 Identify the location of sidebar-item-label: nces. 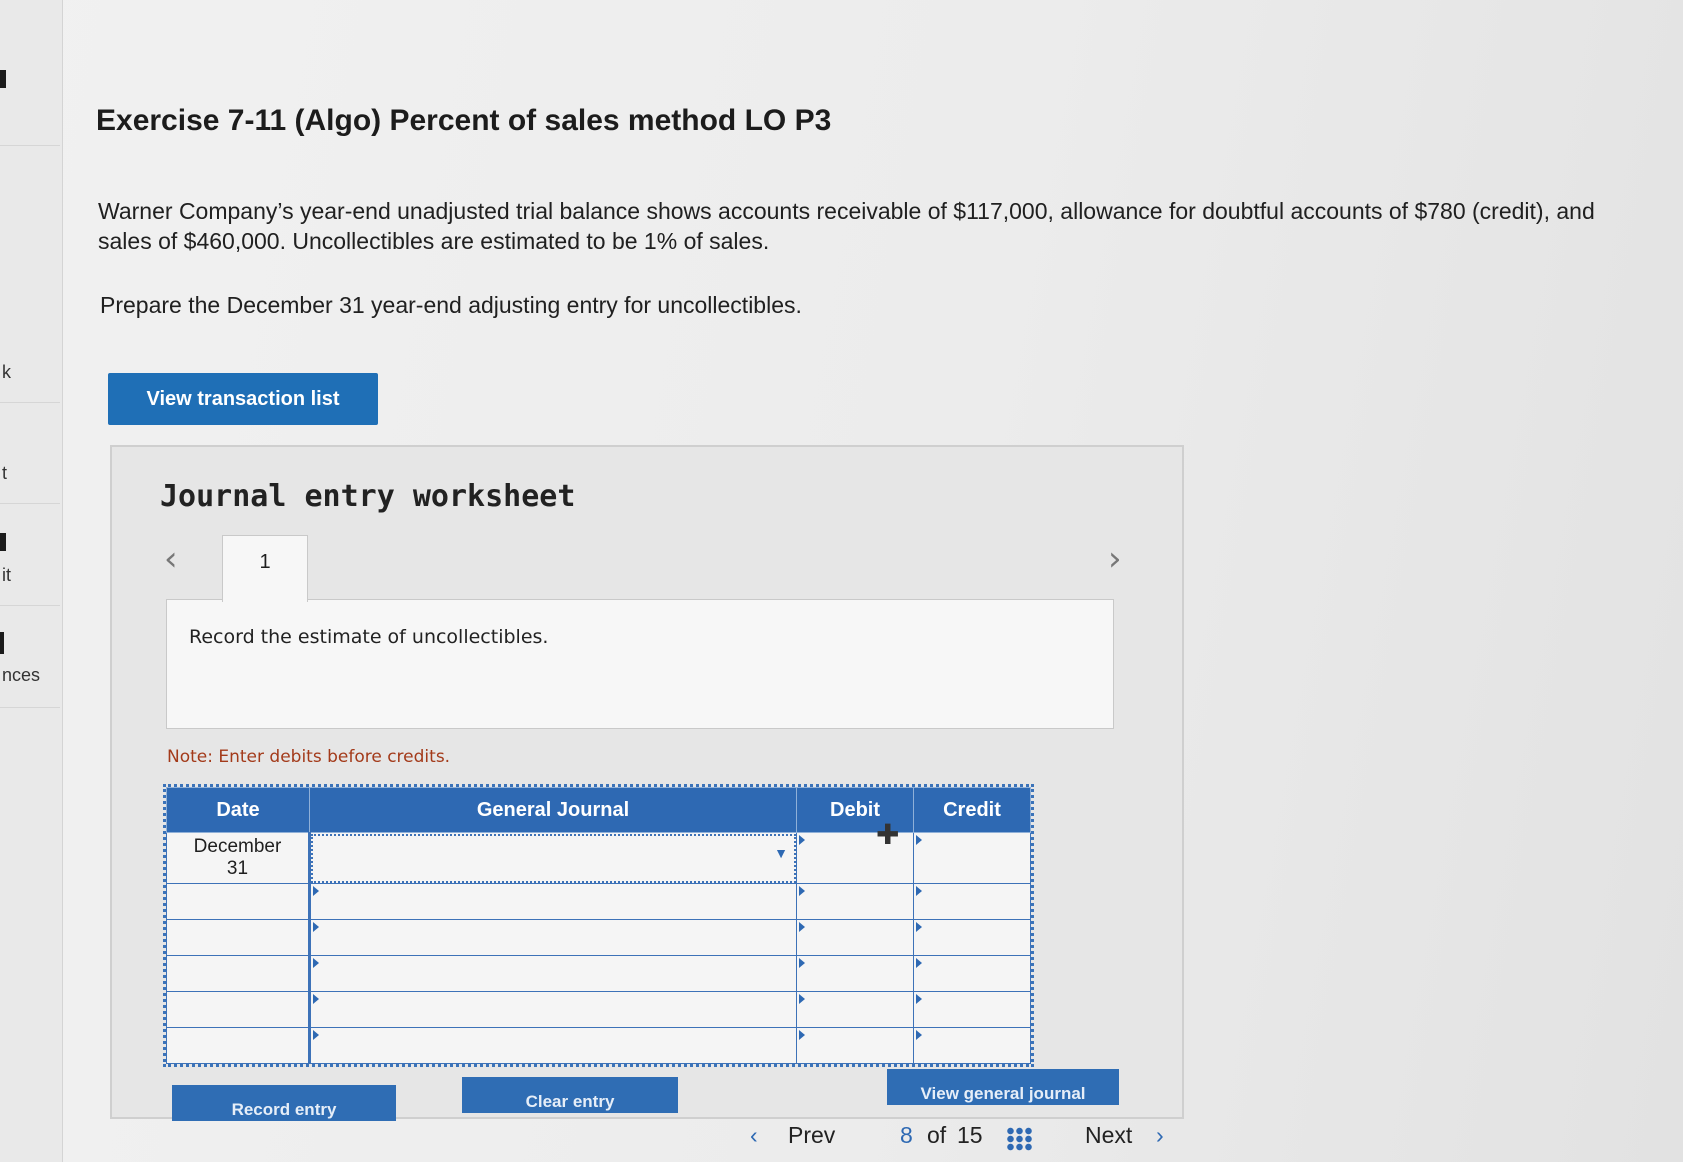
(21, 675).